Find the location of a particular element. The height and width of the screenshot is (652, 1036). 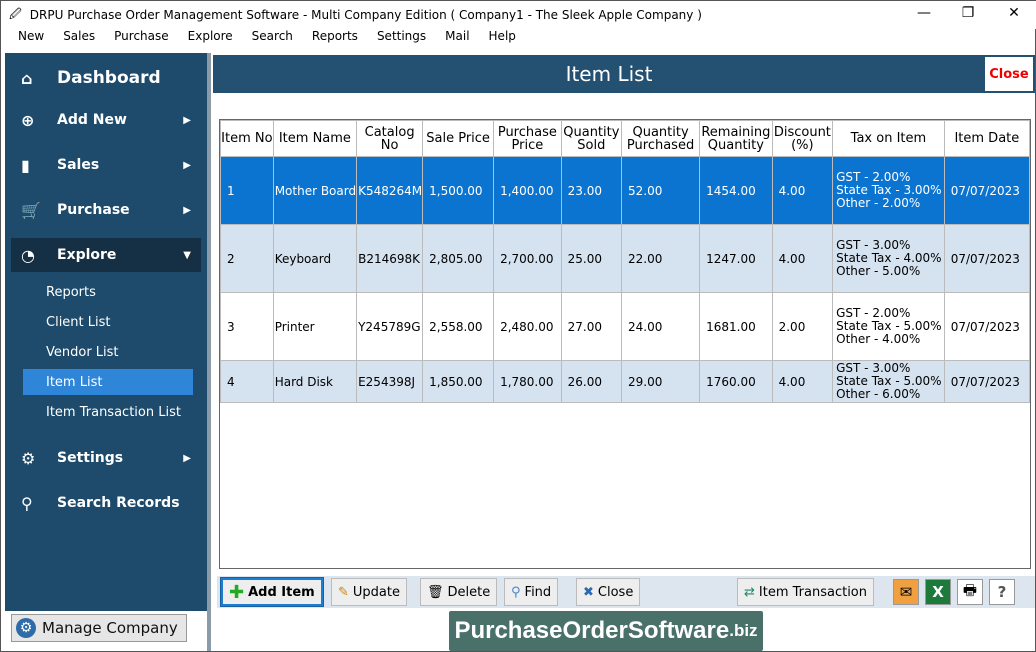

sidebar-item-sales: ▮ Sales ▶ is located at coordinates (106, 165).